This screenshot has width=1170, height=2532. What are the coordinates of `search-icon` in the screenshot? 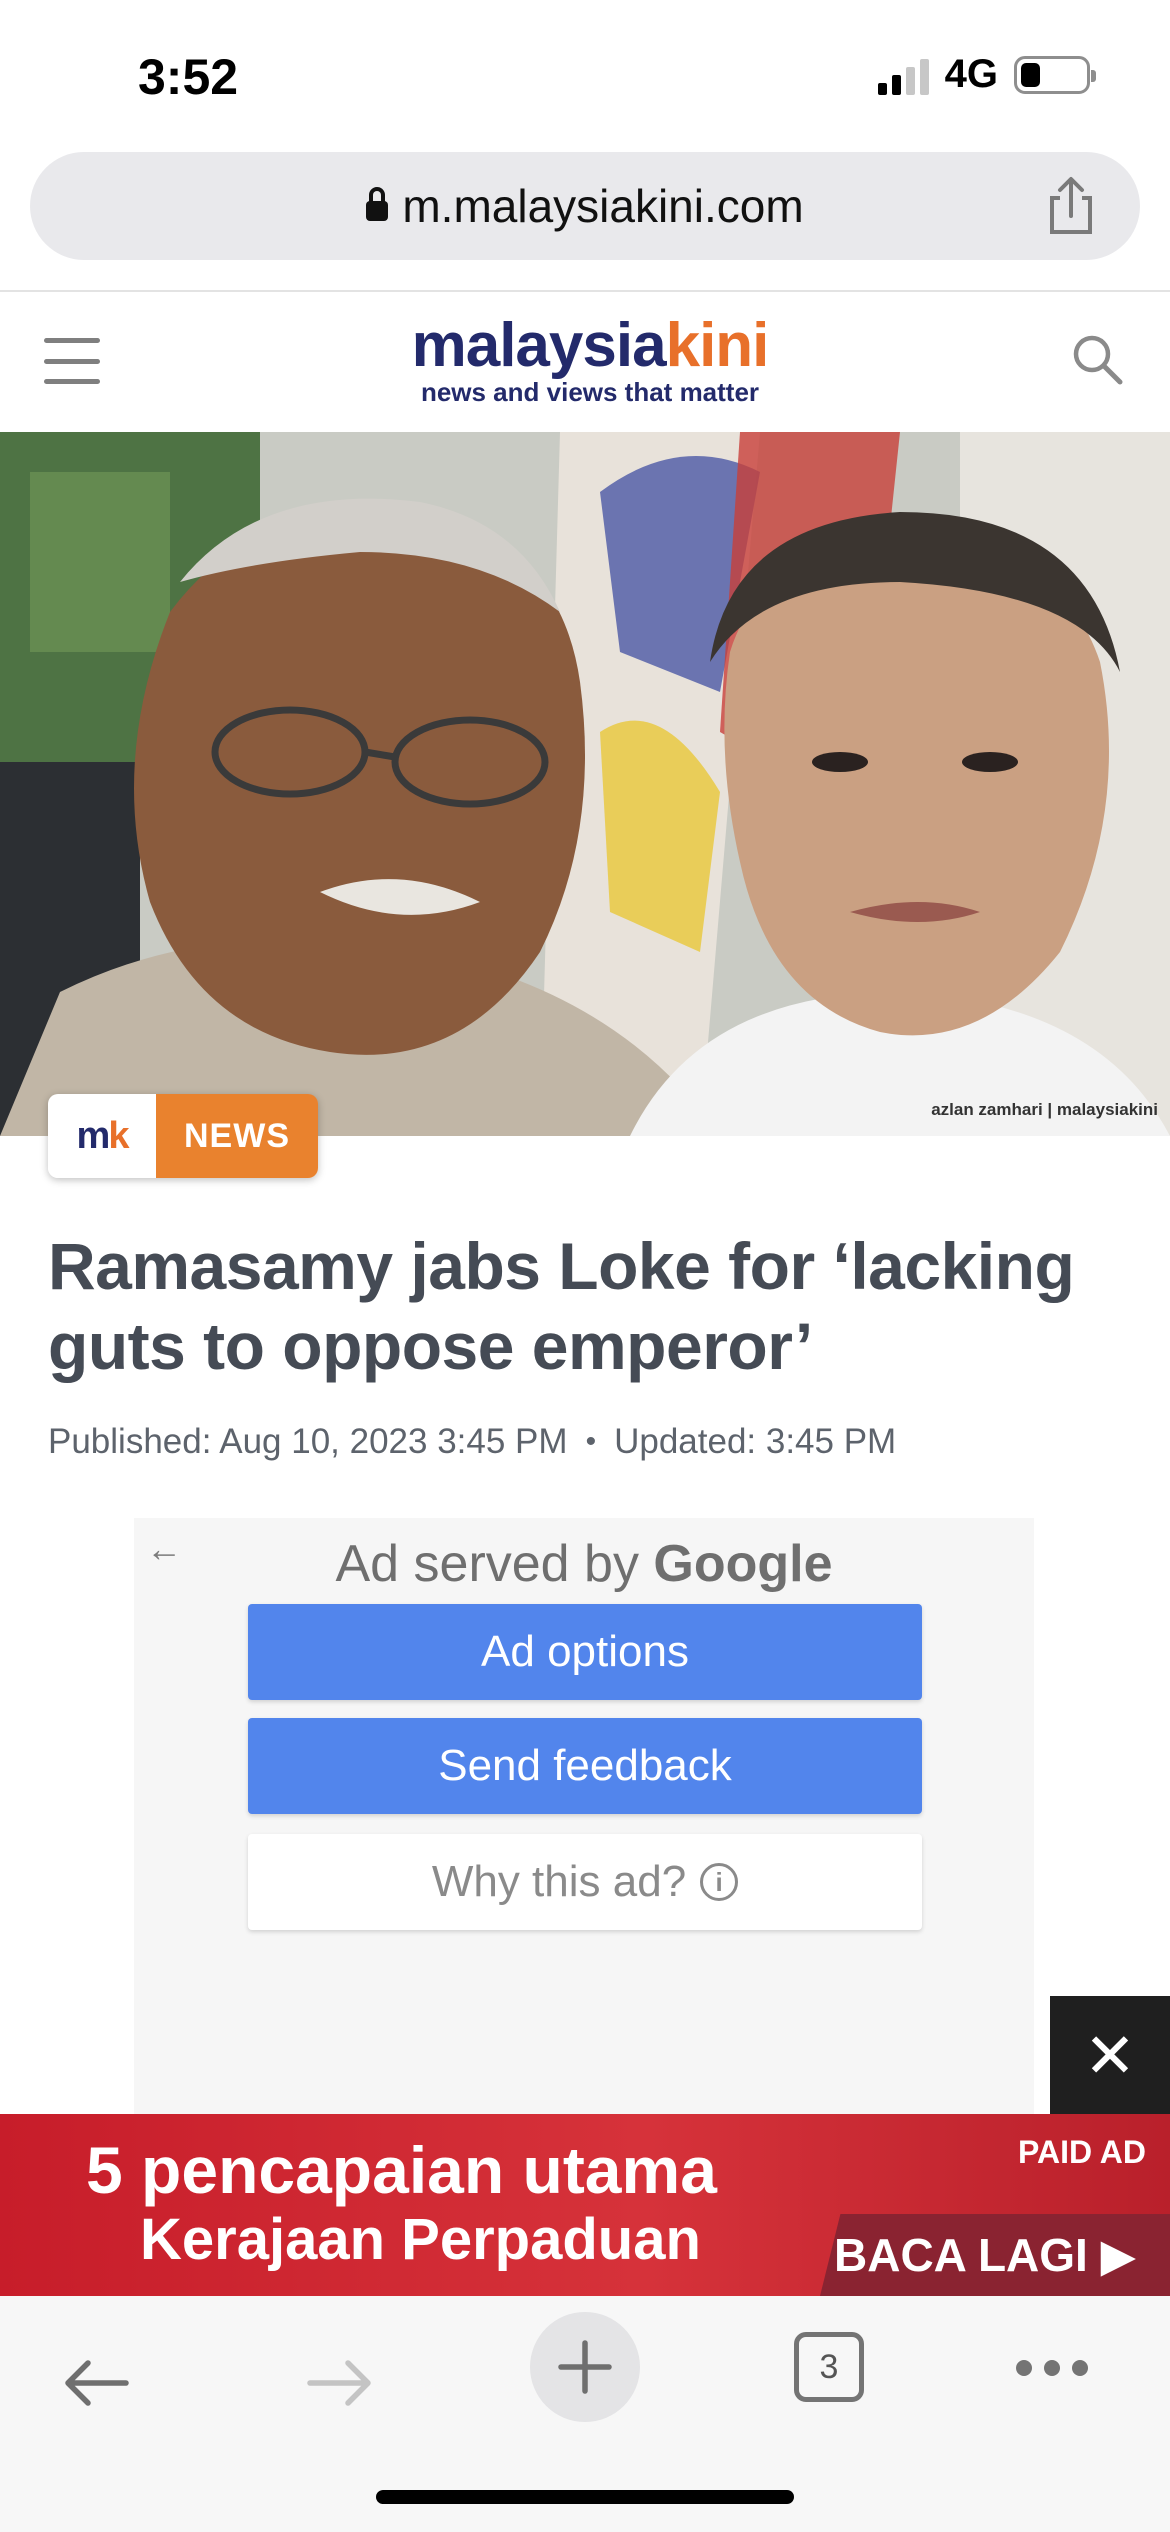 It's located at (1098, 360).